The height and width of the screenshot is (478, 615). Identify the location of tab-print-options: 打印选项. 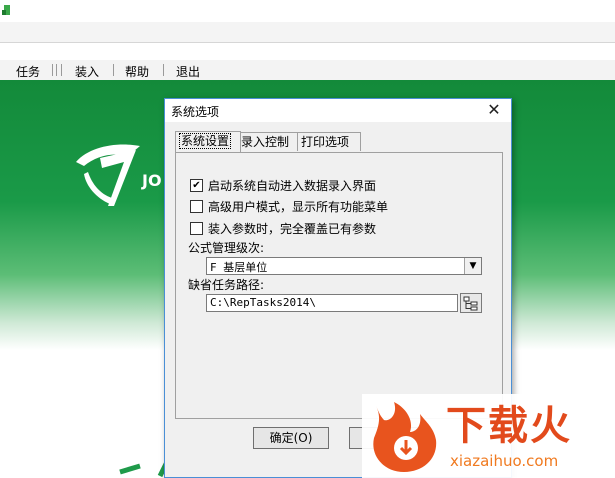
(329, 141).